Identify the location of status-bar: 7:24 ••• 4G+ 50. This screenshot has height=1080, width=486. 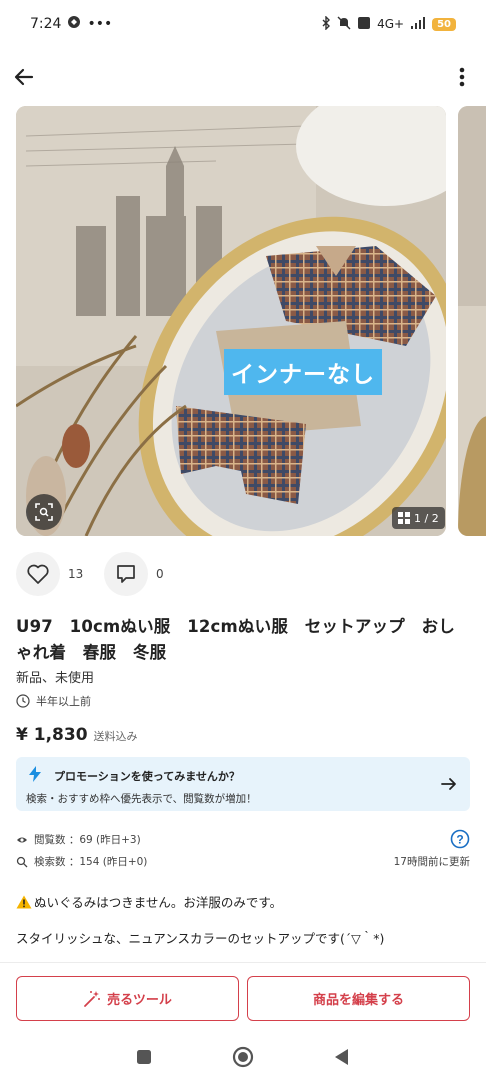
(243, 24).